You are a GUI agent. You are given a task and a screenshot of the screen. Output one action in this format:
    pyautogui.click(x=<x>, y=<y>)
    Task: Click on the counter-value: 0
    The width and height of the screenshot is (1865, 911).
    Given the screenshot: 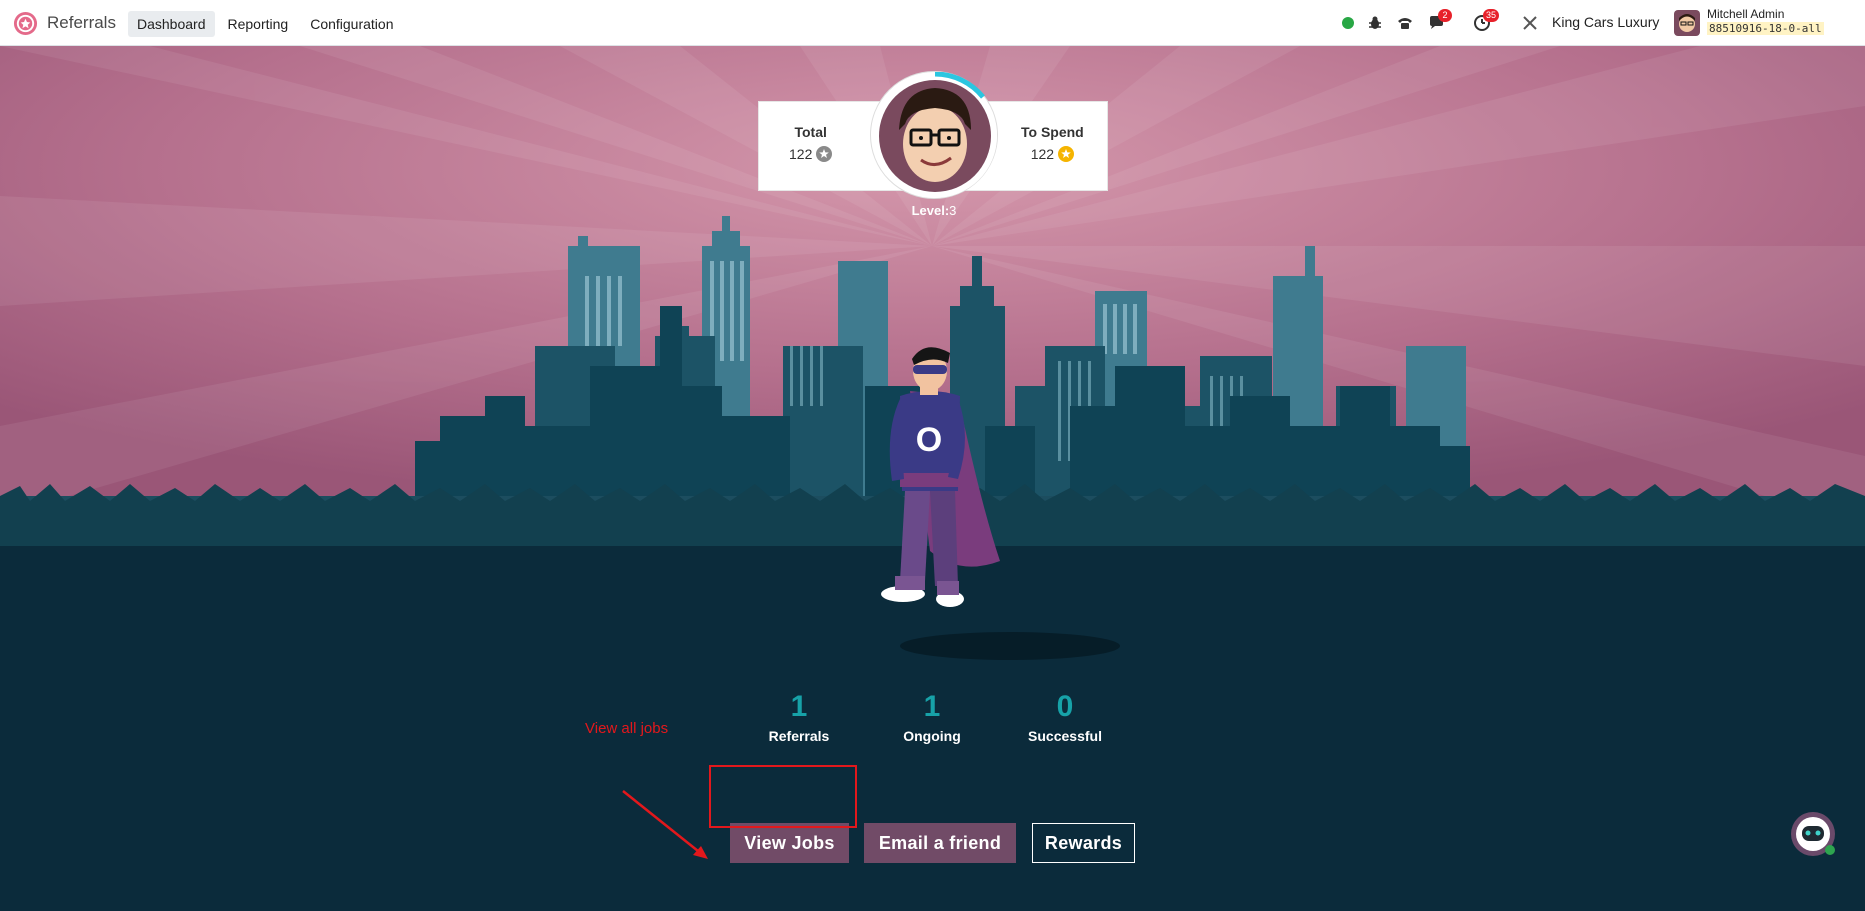 What is the action you would take?
    pyautogui.click(x=1065, y=706)
    